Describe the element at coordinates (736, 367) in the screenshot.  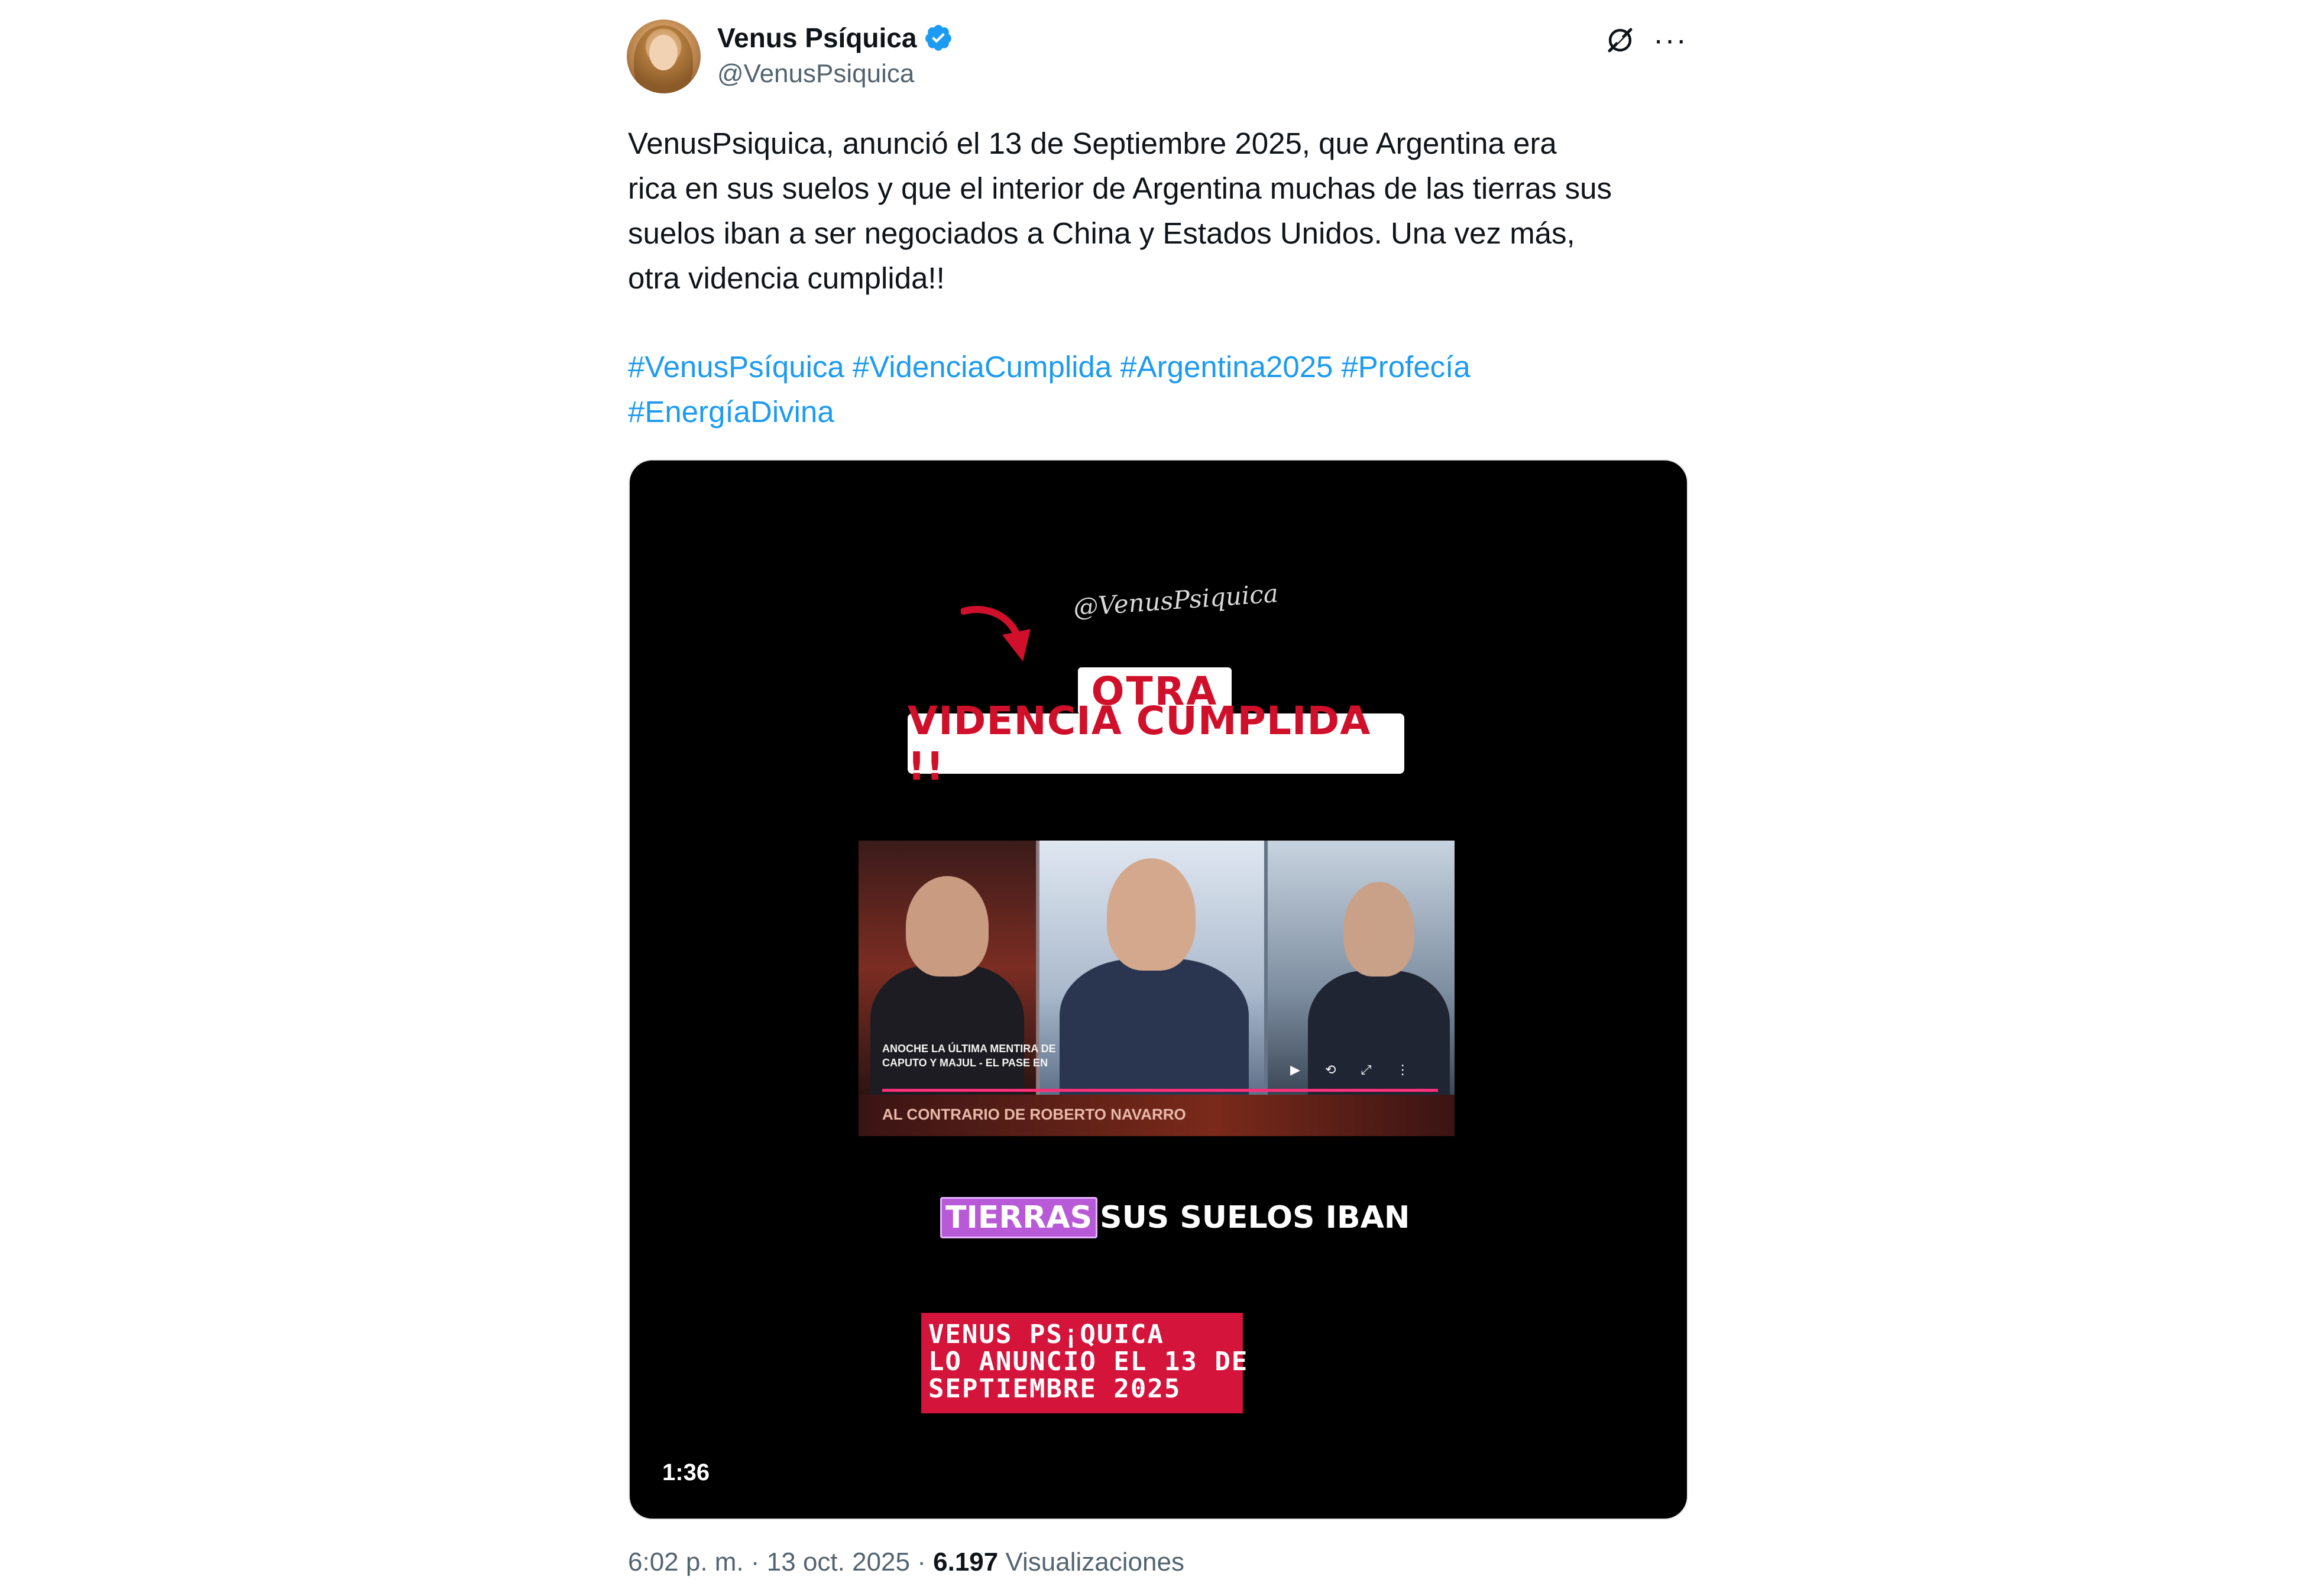
I see `hashtag-link: #VenusPsíquica` at that location.